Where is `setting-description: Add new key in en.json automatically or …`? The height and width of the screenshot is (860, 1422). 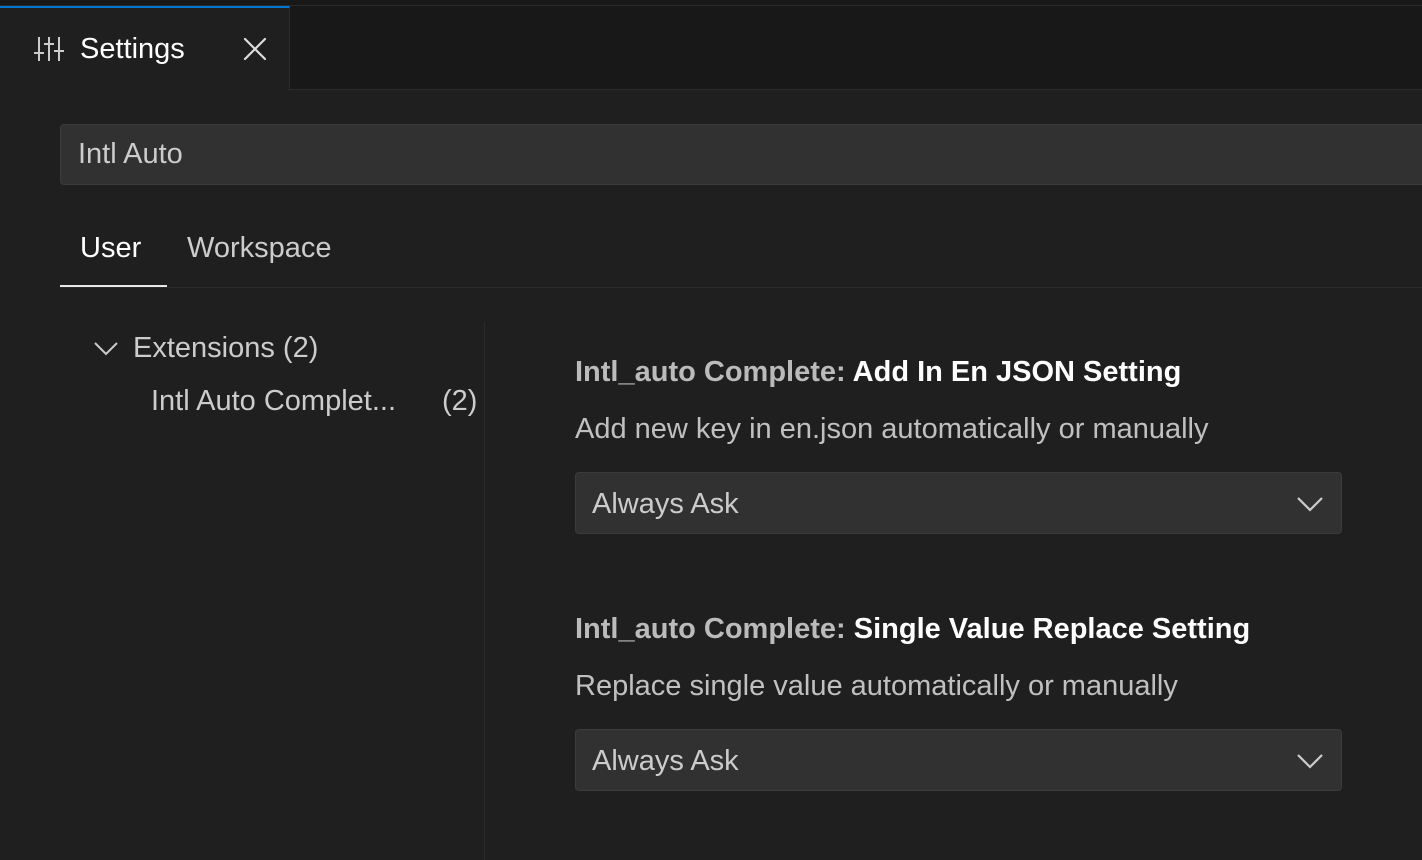
setting-description: Add new key in en.json automatically or … is located at coordinates (892, 429).